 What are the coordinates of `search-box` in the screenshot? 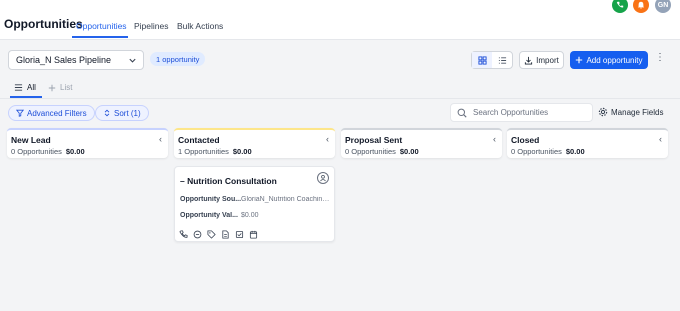 It's located at (521, 112).